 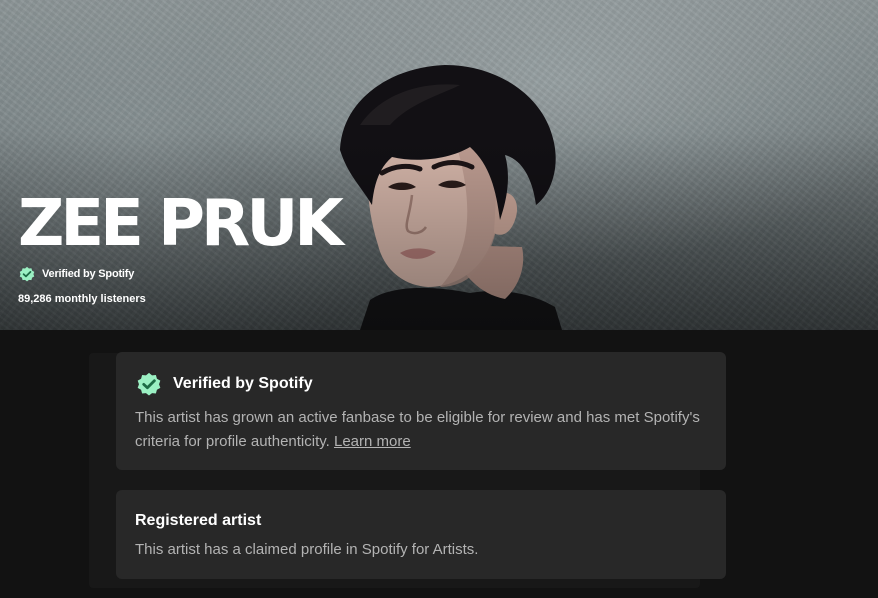 What do you see at coordinates (181, 224) in the screenshot?
I see `artist-name: ZEE PRUK` at bounding box center [181, 224].